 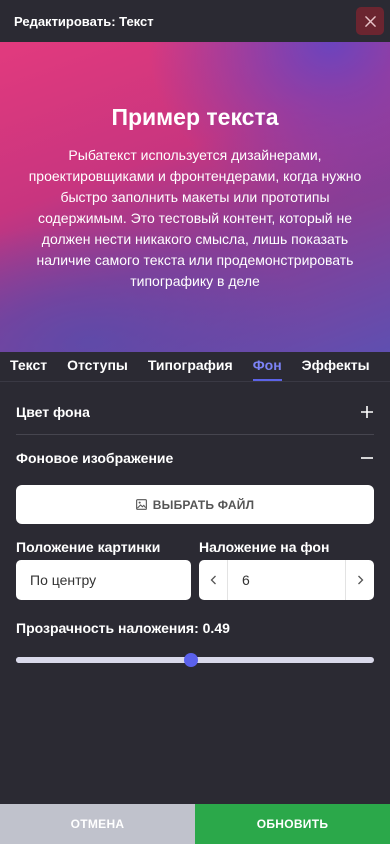 I want to click on tab-effects: Эффекты, so click(x=336, y=366).